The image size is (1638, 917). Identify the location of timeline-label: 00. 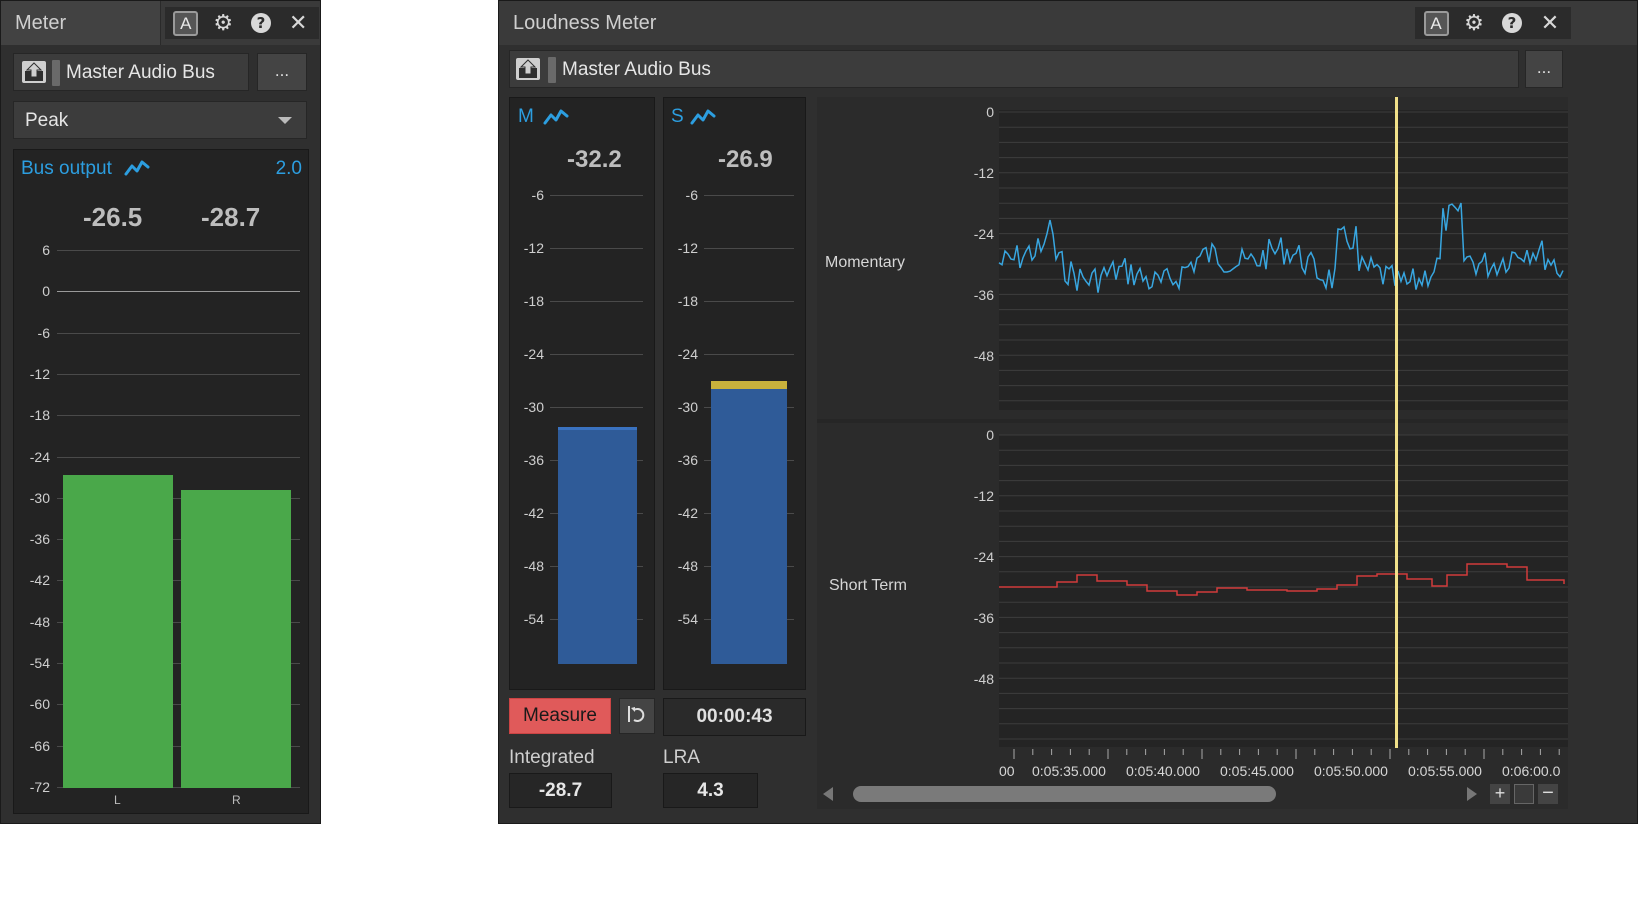
(1007, 771).